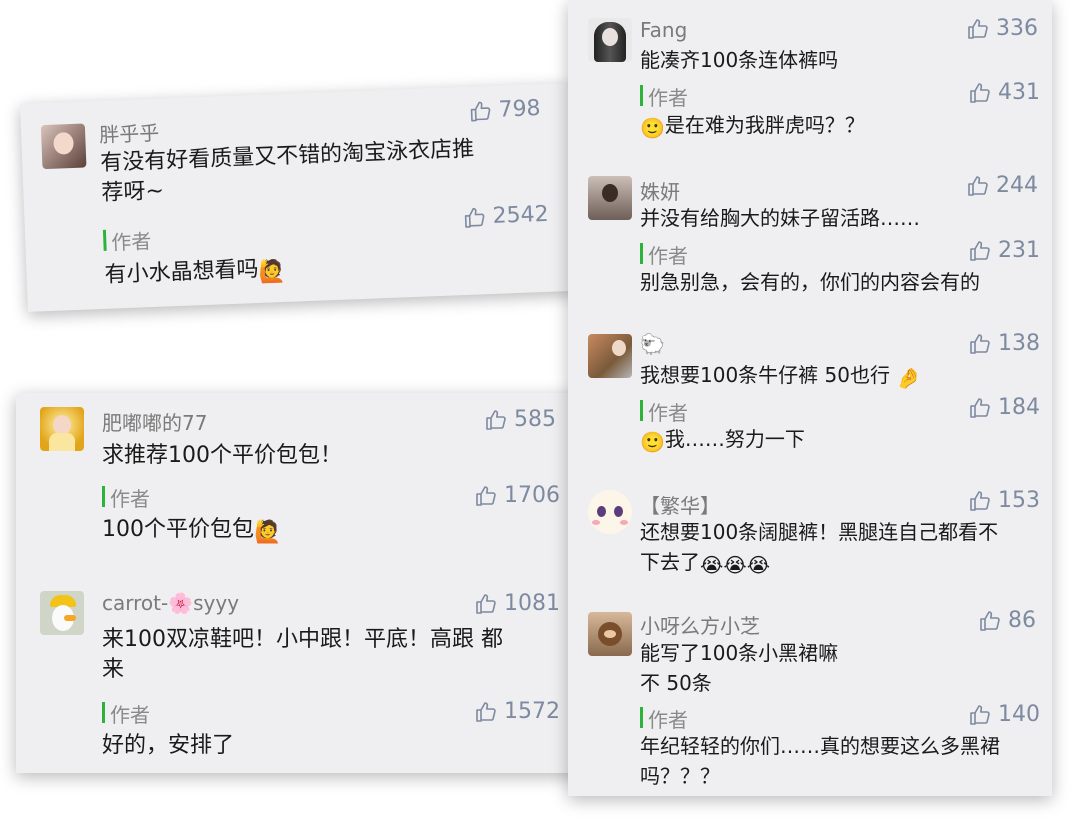  I want to click on like-button: 138, so click(1004, 343).